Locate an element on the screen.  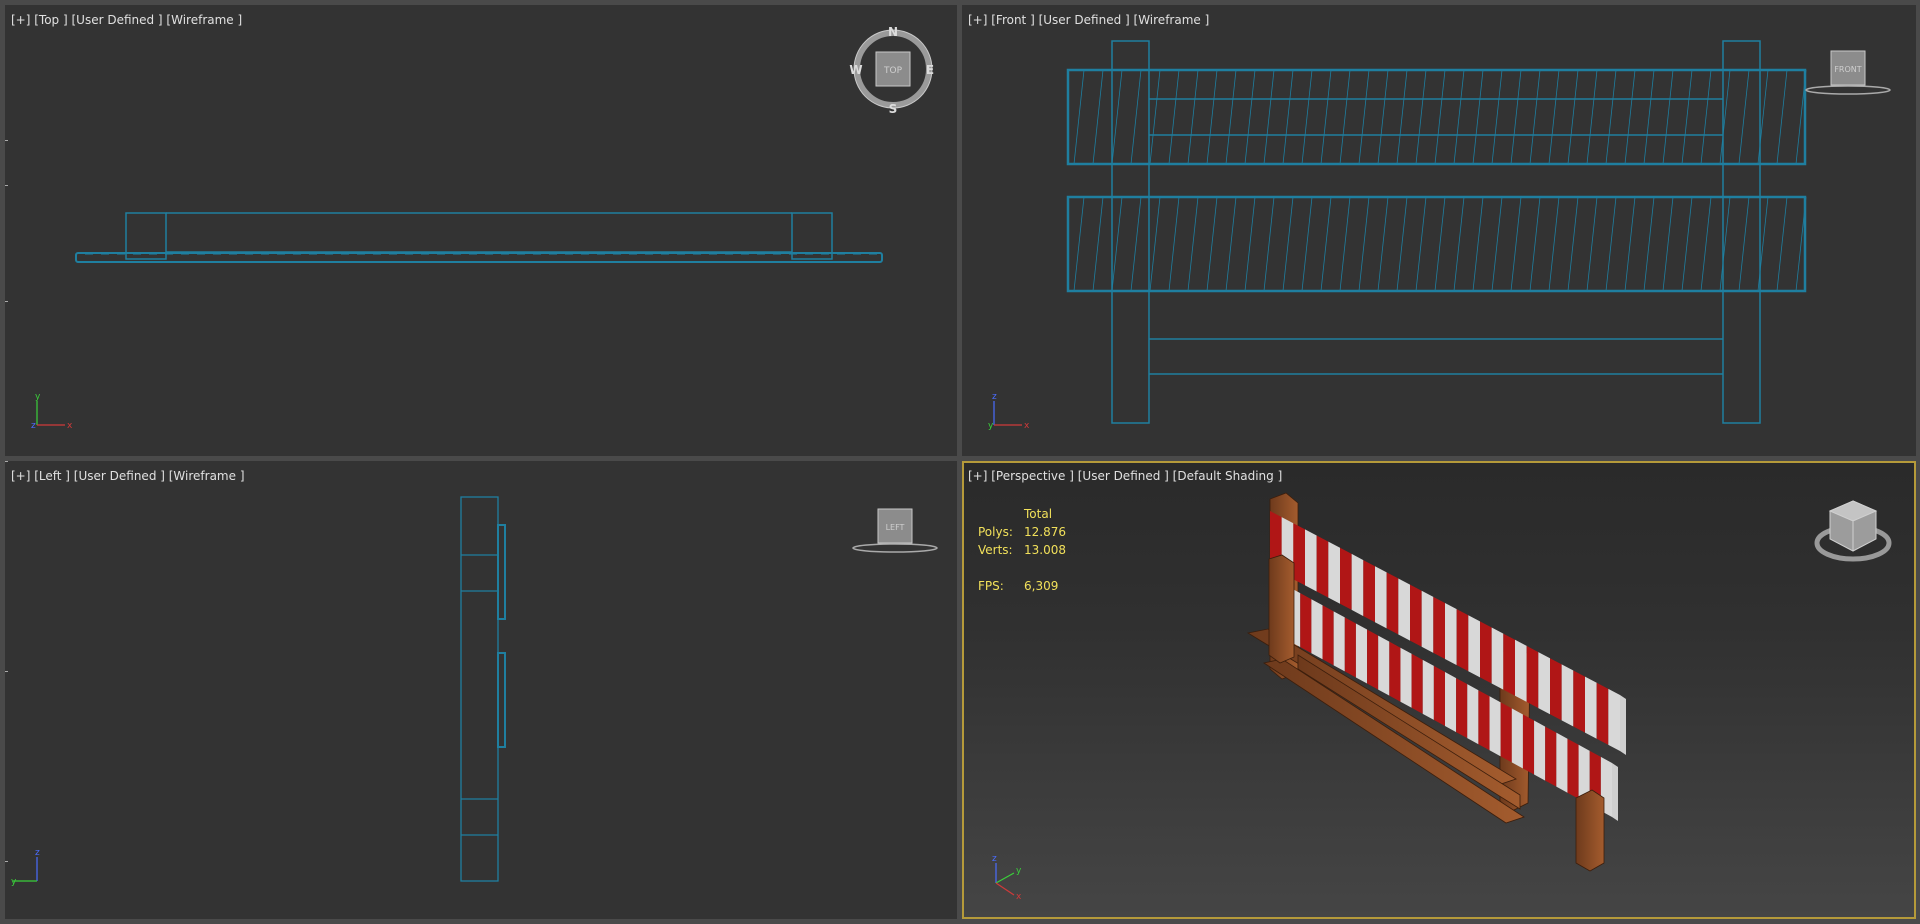
left-plank-lower is located at coordinates (501, 700).